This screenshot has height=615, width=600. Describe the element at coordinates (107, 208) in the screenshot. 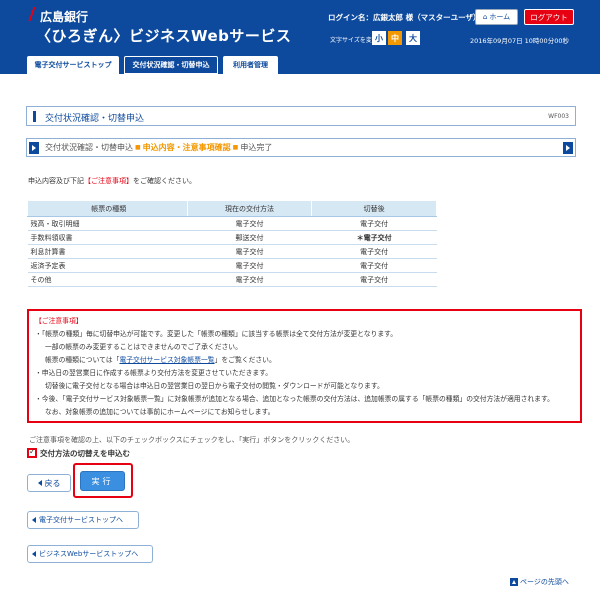

I see `table-header-type: 帳票の種類` at that location.